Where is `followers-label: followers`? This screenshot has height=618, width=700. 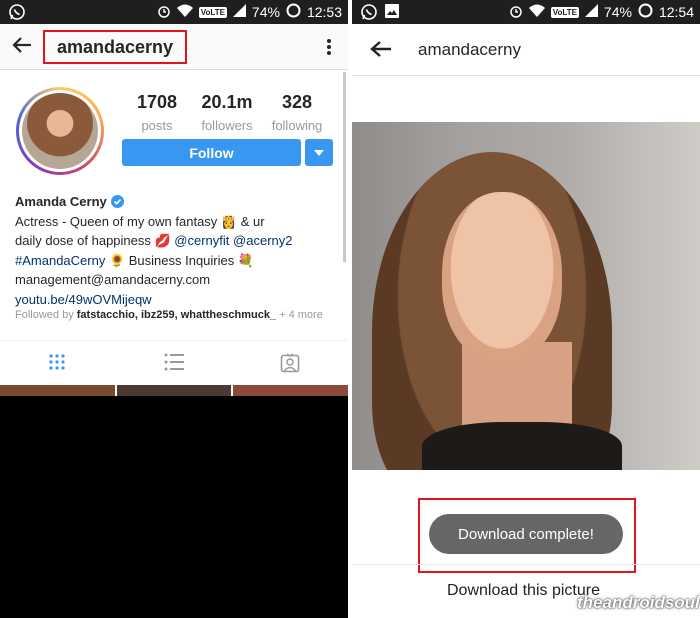
followers-label: followers is located at coordinates (227, 125).